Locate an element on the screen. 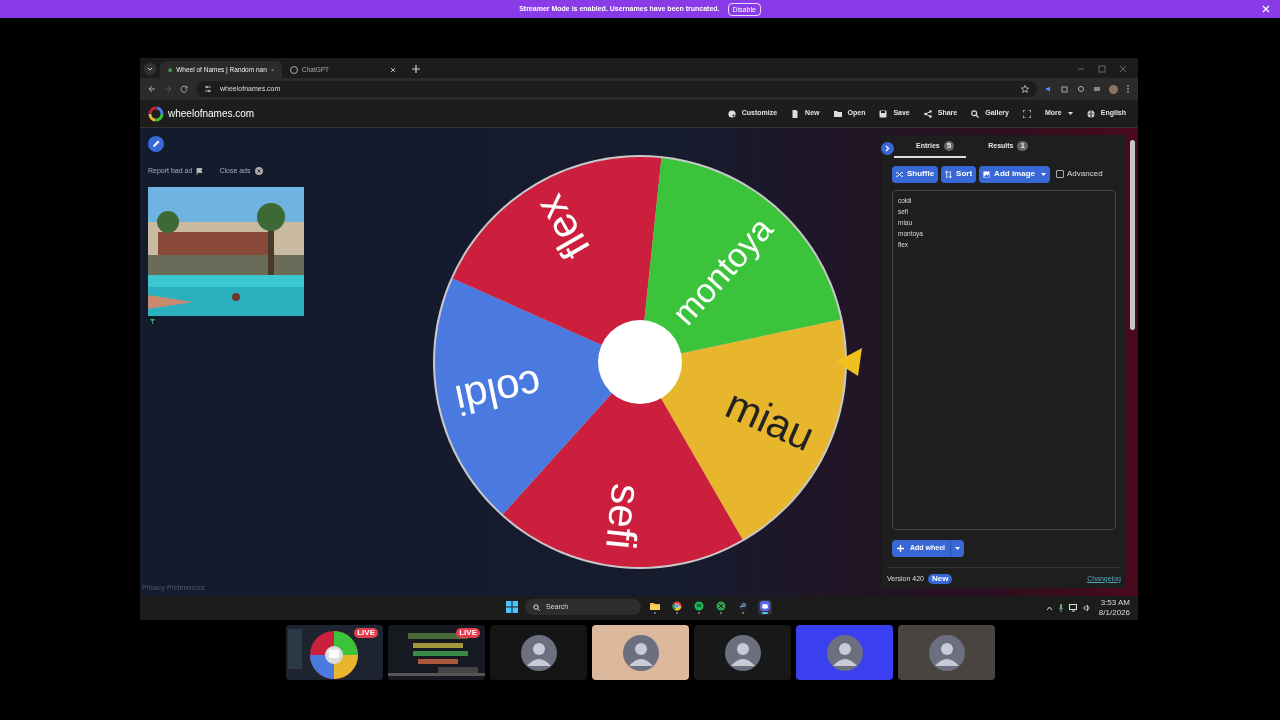 The width and height of the screenshot is (1280, 720). new-tab-icon is located at coordinates (416, 69).